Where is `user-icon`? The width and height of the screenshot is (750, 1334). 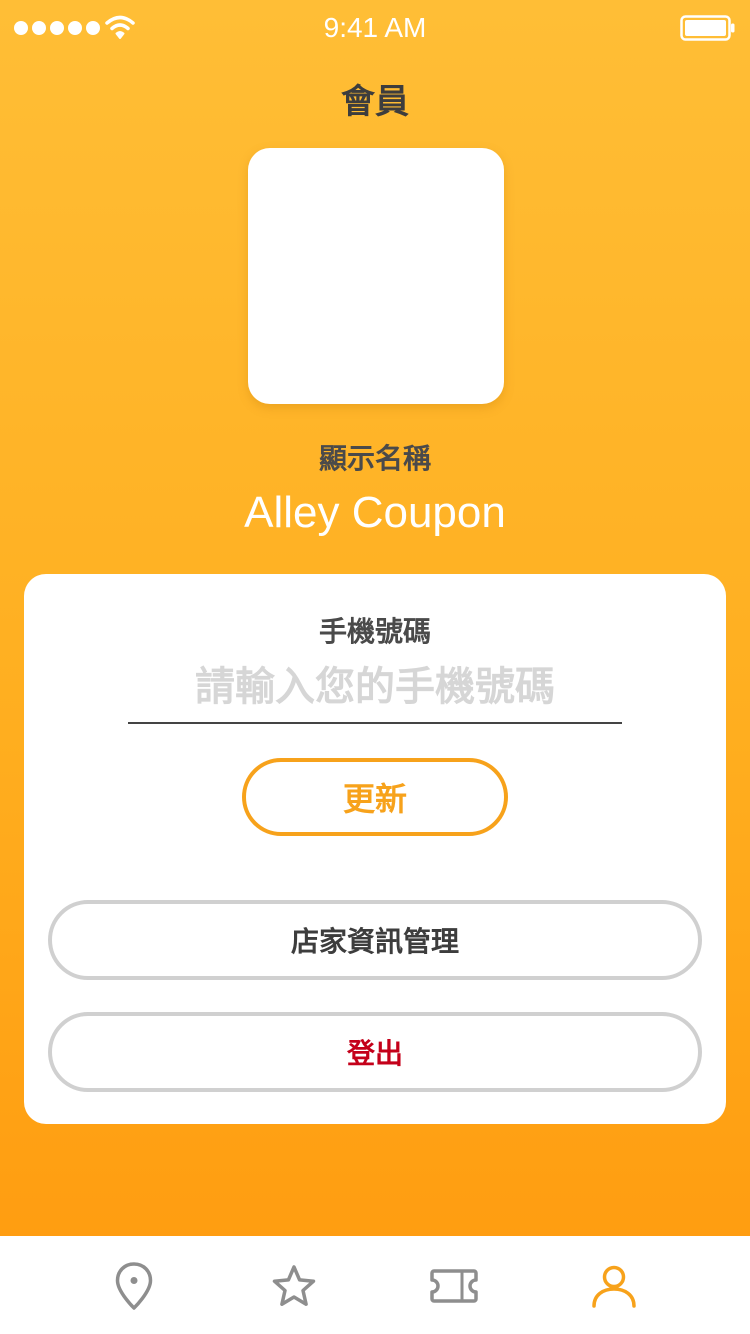 user-icon is located at coordinates (614, 1286).